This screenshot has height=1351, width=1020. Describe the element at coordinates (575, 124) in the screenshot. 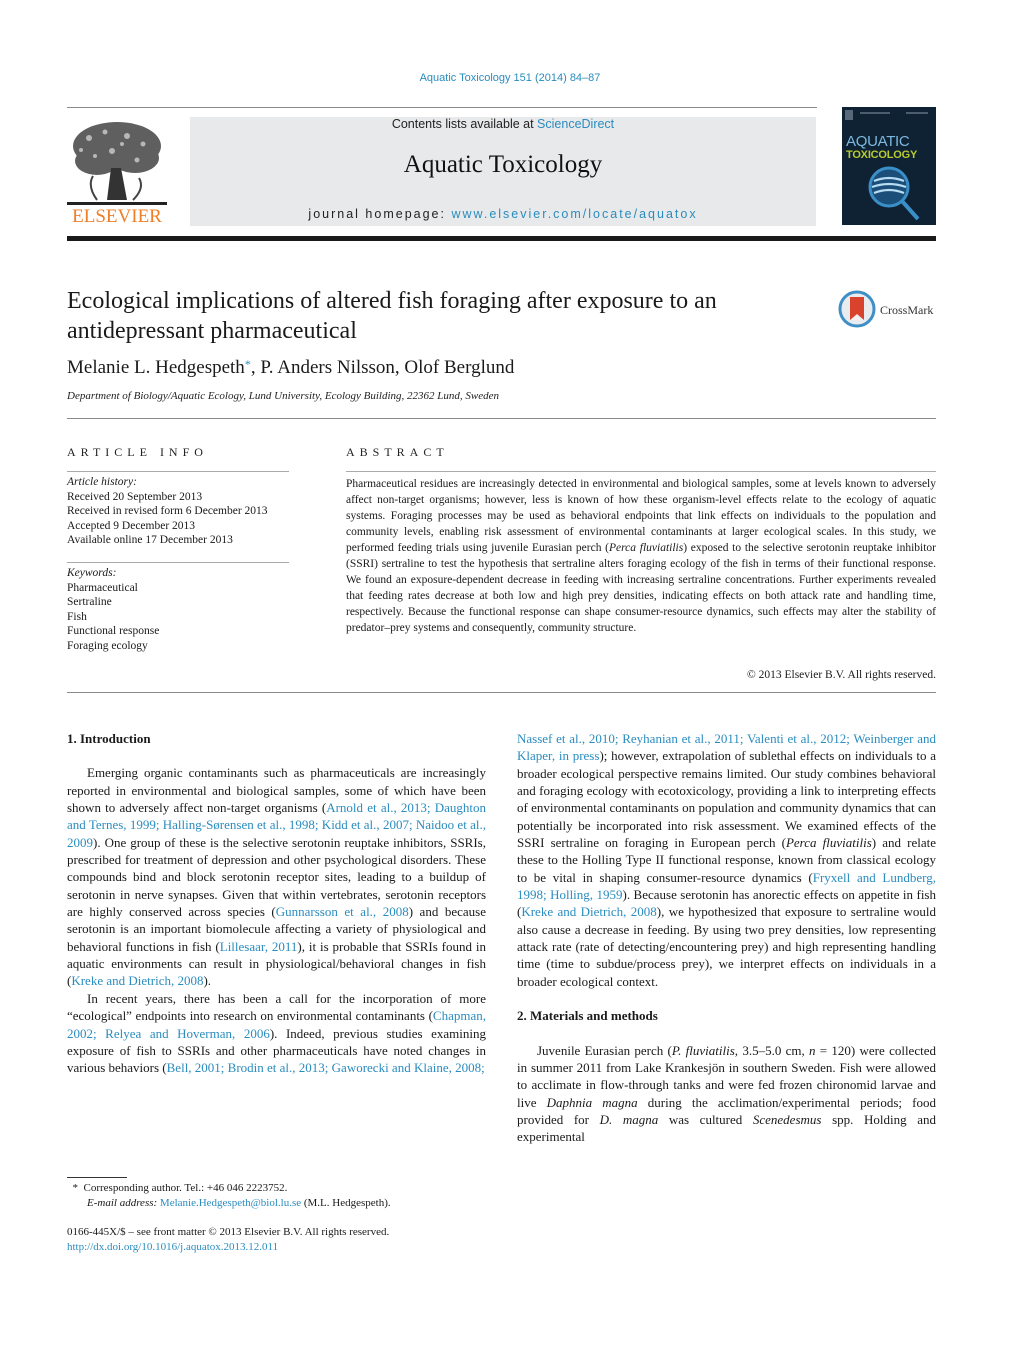

I see `sciencedirect-link: ScienceDirect` at that location.